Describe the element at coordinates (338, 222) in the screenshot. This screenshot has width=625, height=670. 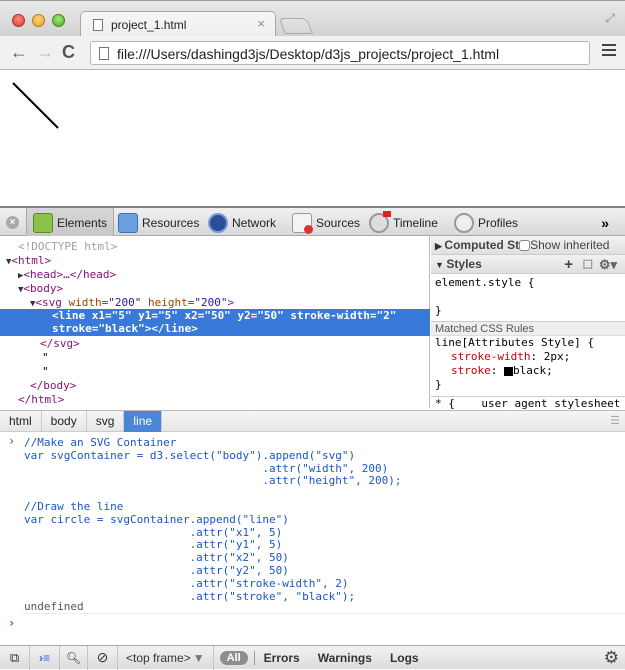
I see `tab-label: Sources` at that location.